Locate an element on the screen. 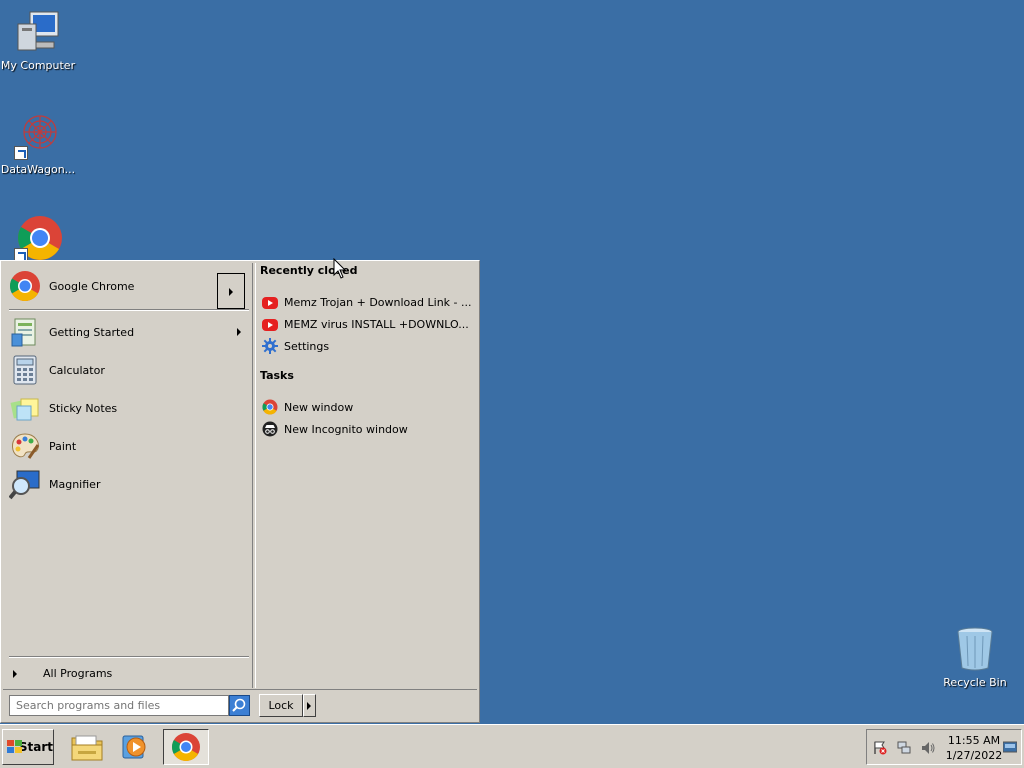 The image size is (1024, 768). lock-button: Lock is located at coordinates (281, 705).